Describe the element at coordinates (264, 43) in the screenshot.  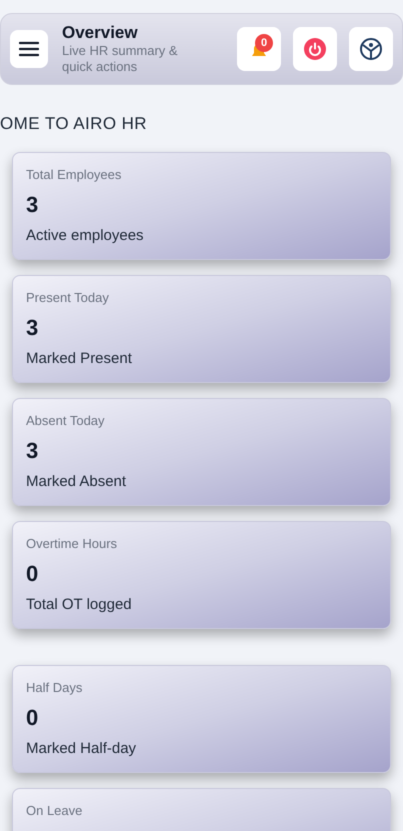
I see `notification-count: 0` at that location.